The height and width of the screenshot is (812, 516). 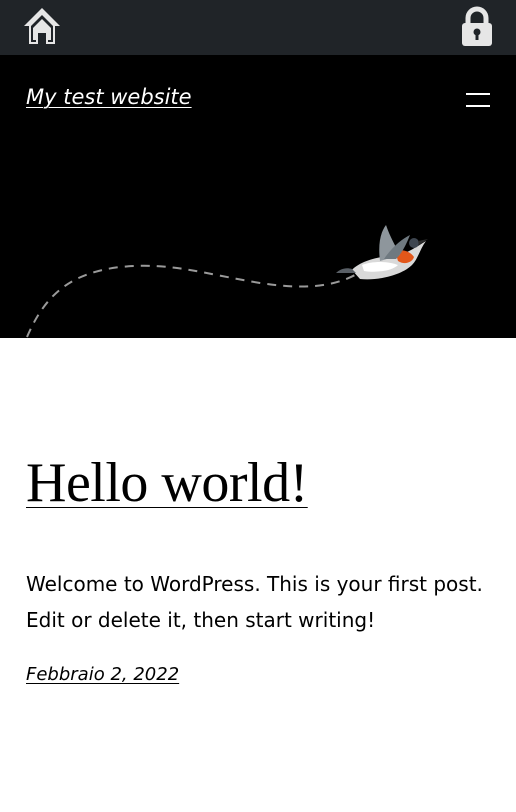 I want to click on hamburger-menu-icon, so click(x=478, y=100).